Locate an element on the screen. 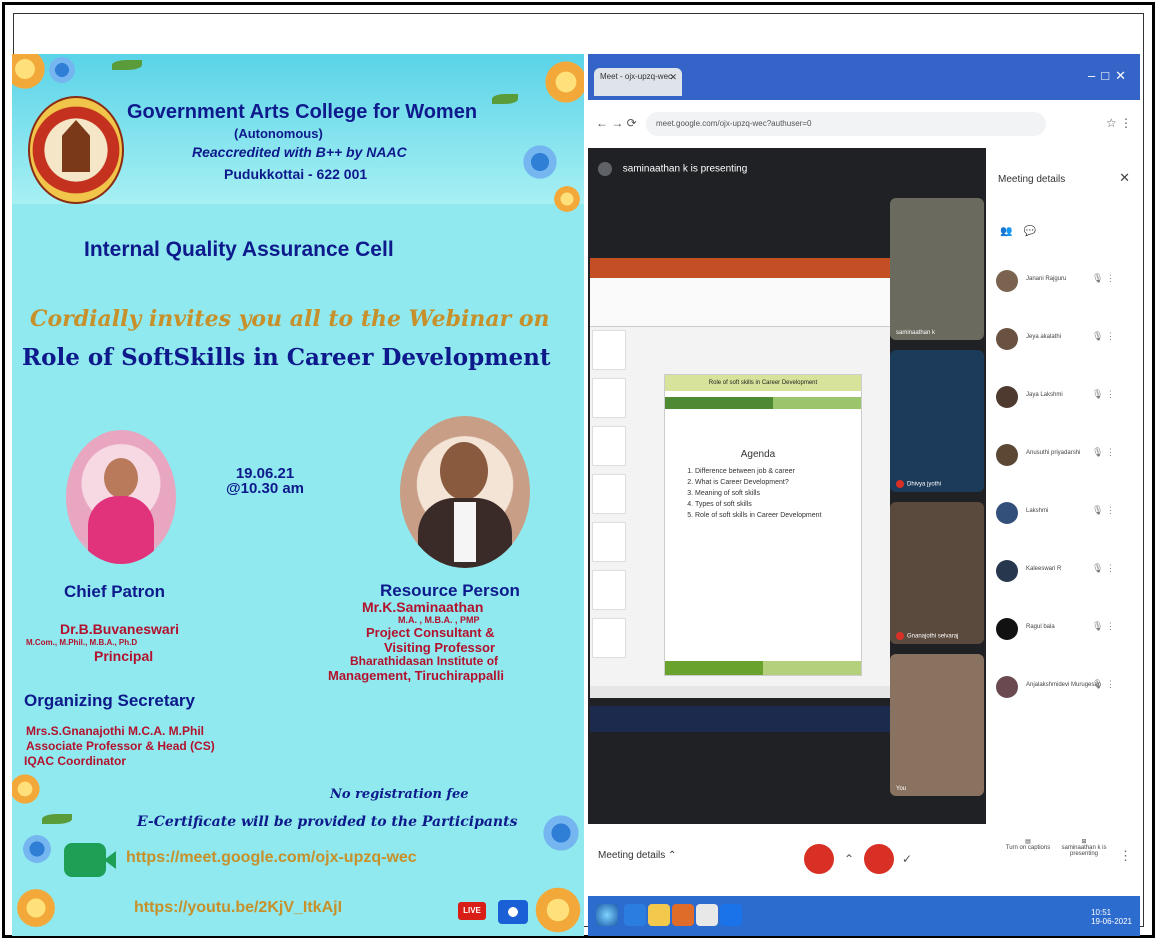 The image size is (1161, 944). participant-name: Kaleeswari R is located at coordinates (1044, 569).